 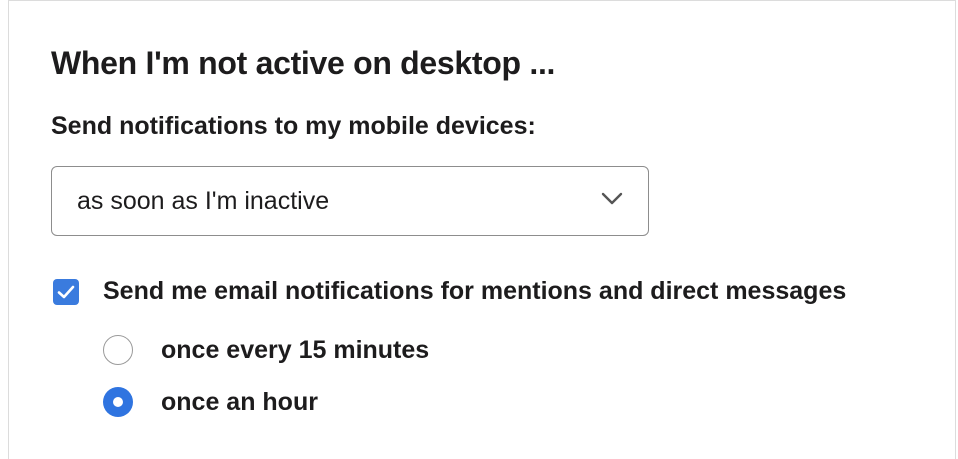 I want to click on checkmark-icon, so click(x=66, y=292).